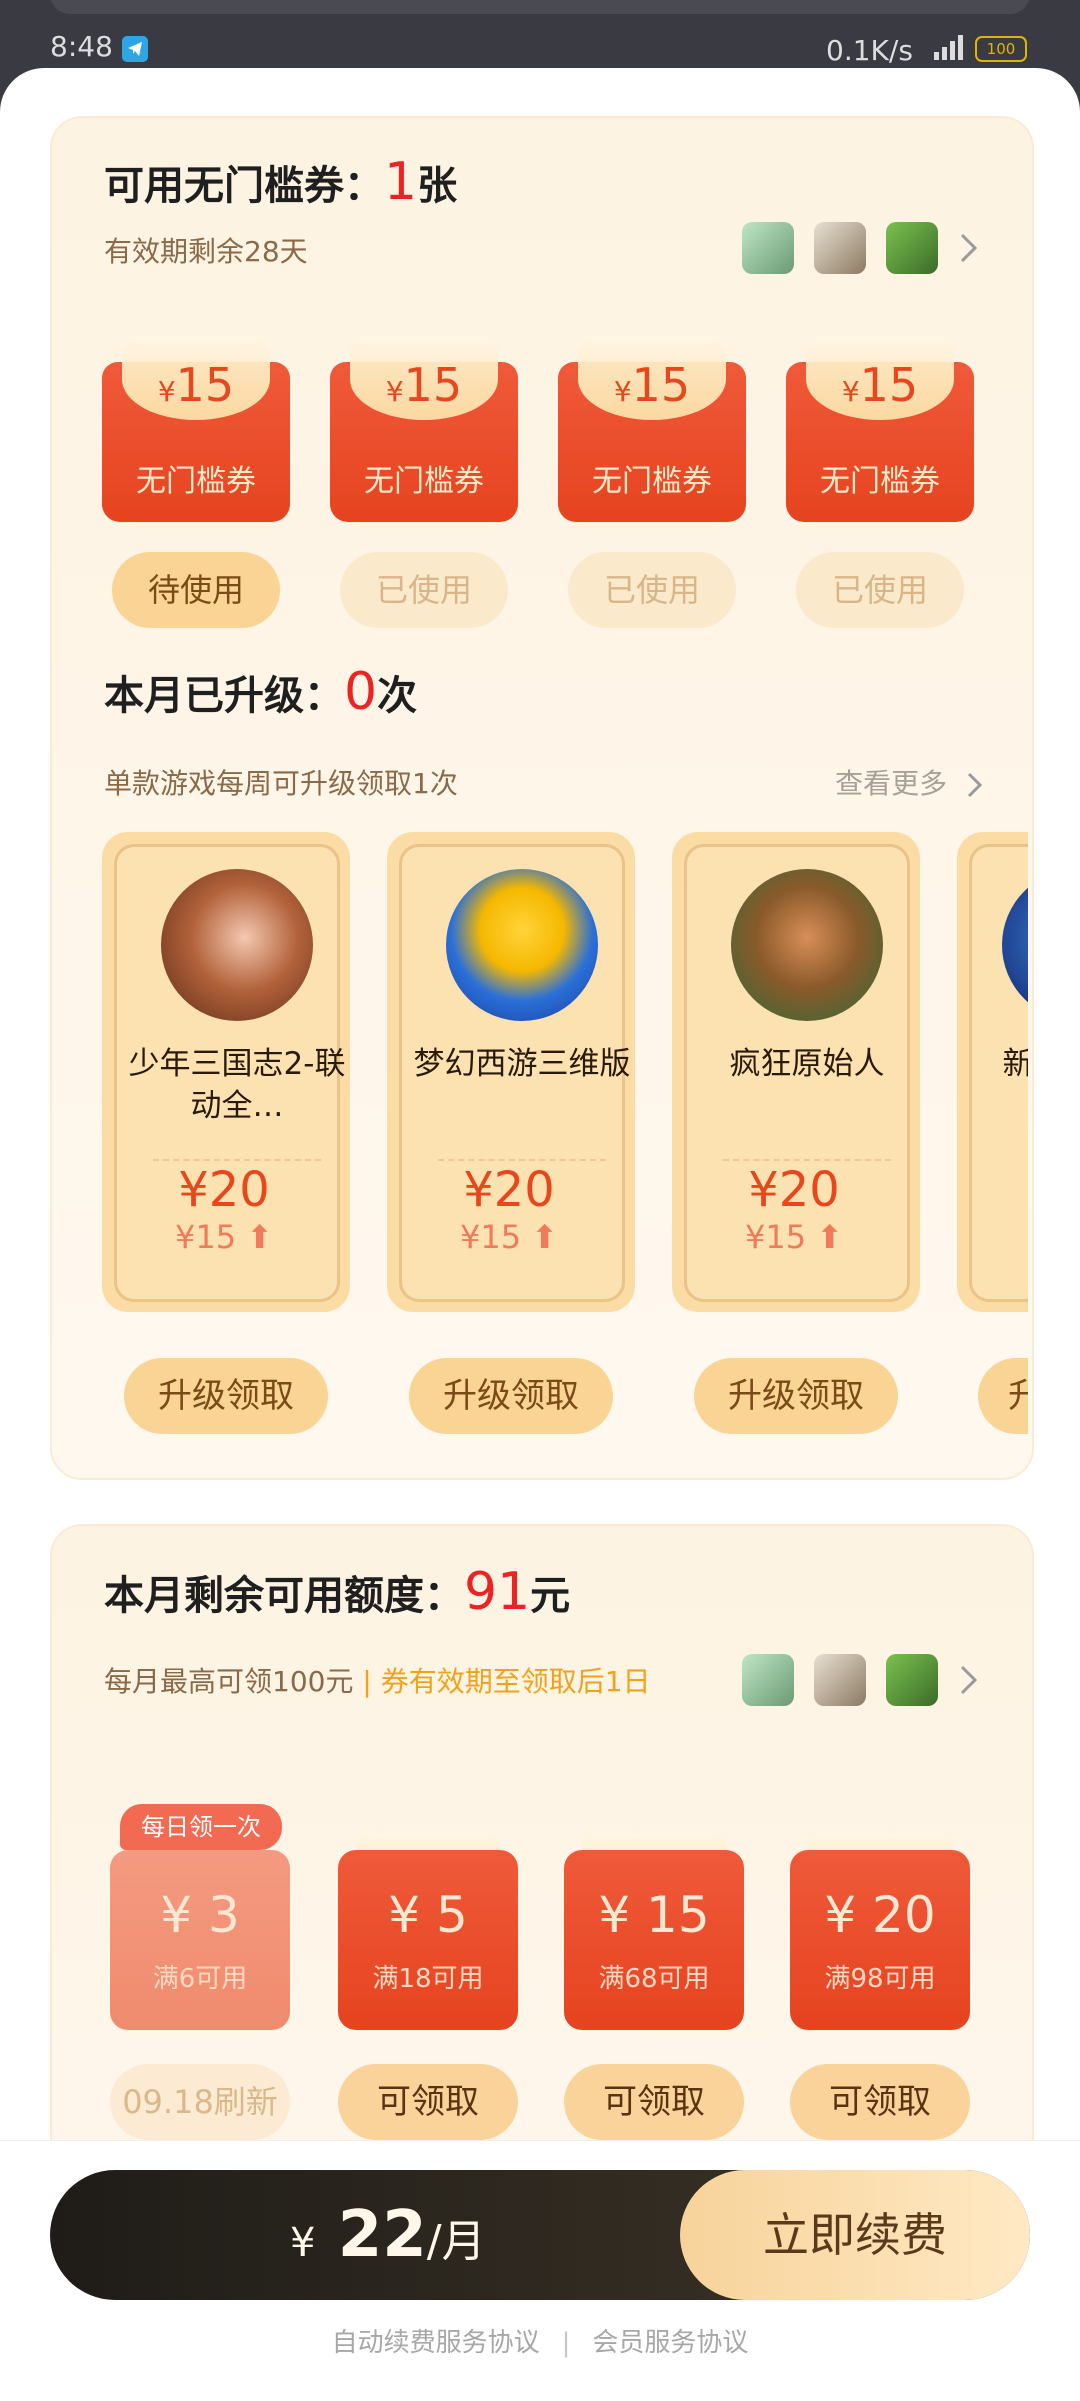 The height and width of the screenshot is (2401, 1080). Describe the element at coordinates (540, 35) in the screenshot. I see `status-bar: 8:48 0.1K/s 100` at that location.